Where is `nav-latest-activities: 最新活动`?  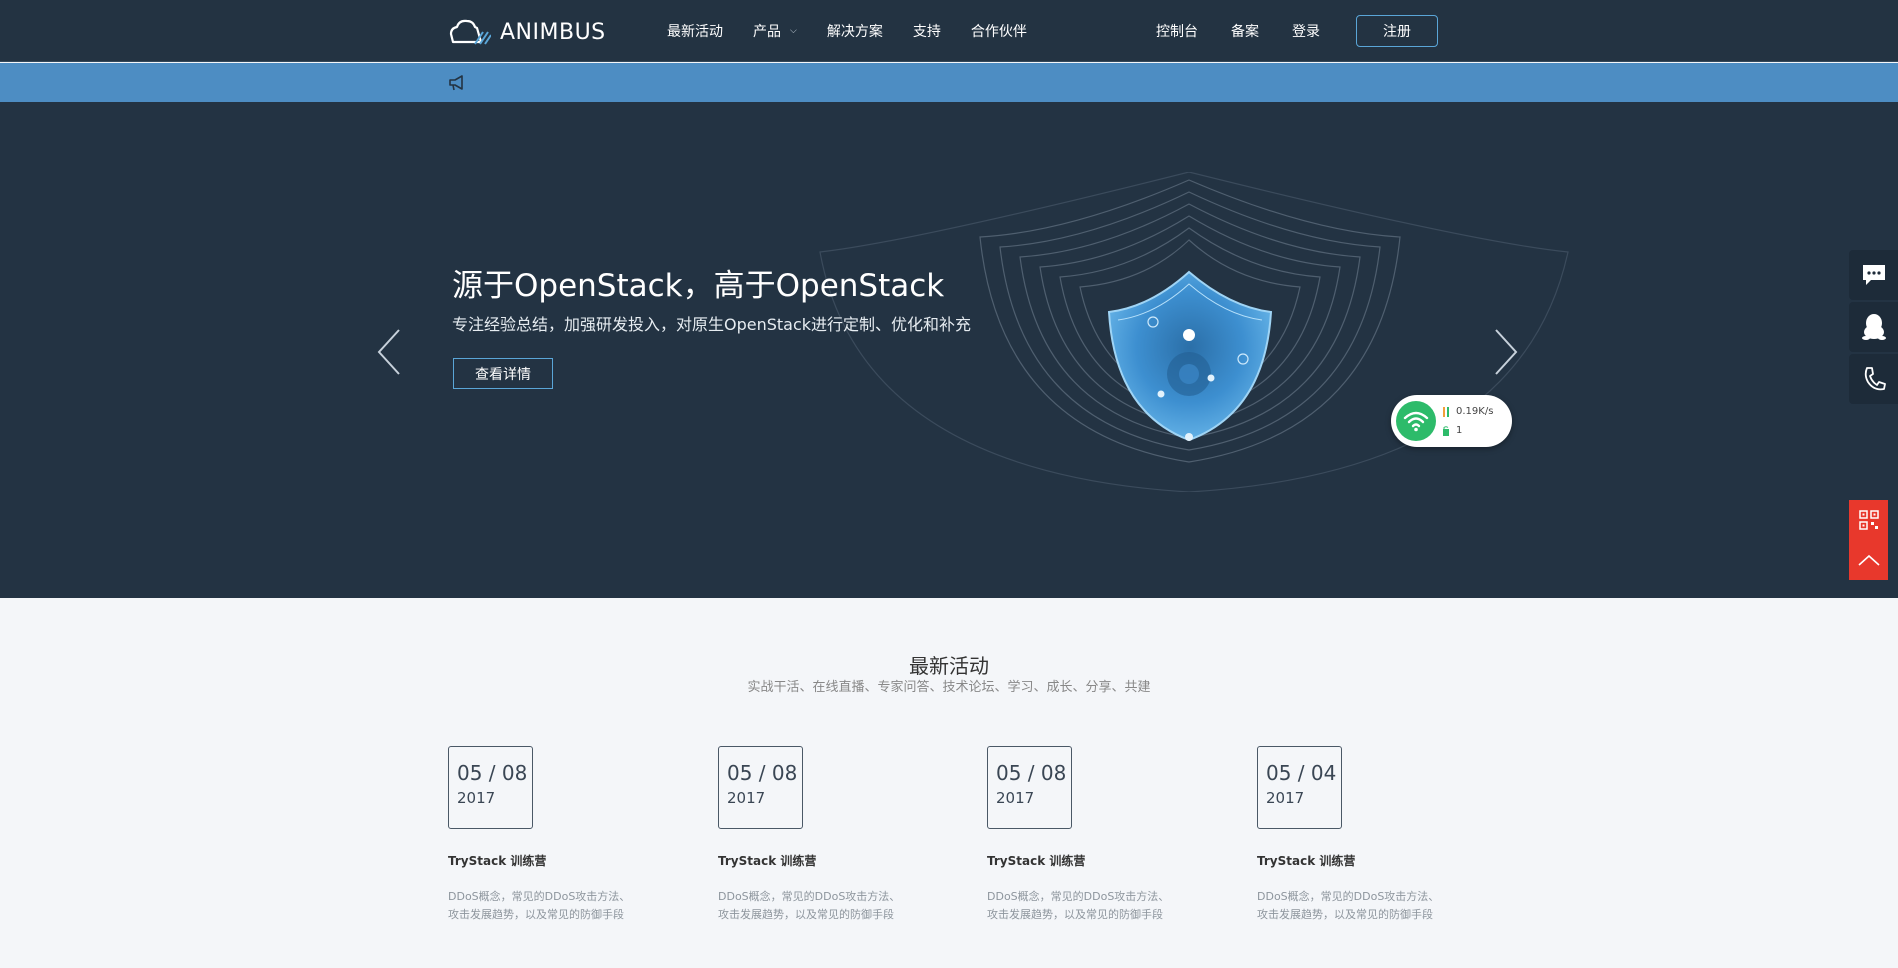 nav-latest-activities: 最新活动 is located at coordinates (695, 31).